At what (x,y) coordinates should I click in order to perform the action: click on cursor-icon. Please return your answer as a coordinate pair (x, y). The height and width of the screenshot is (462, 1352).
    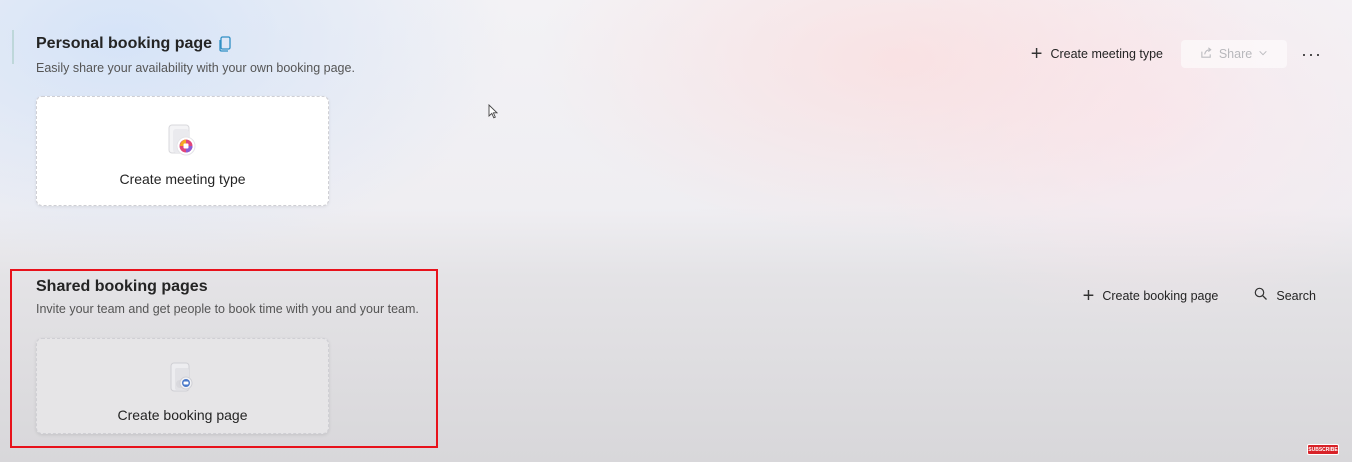
    Looking at the image, I should click on (493, 111).